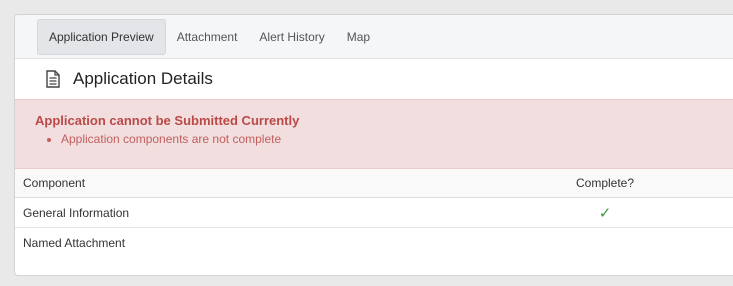 The width and height of the screenshot is (733, 286). What do you see at coordinates (397, 139) in the screenshot?
I see `alert-item: Application components are not complete` at bounding box center [397, 139].